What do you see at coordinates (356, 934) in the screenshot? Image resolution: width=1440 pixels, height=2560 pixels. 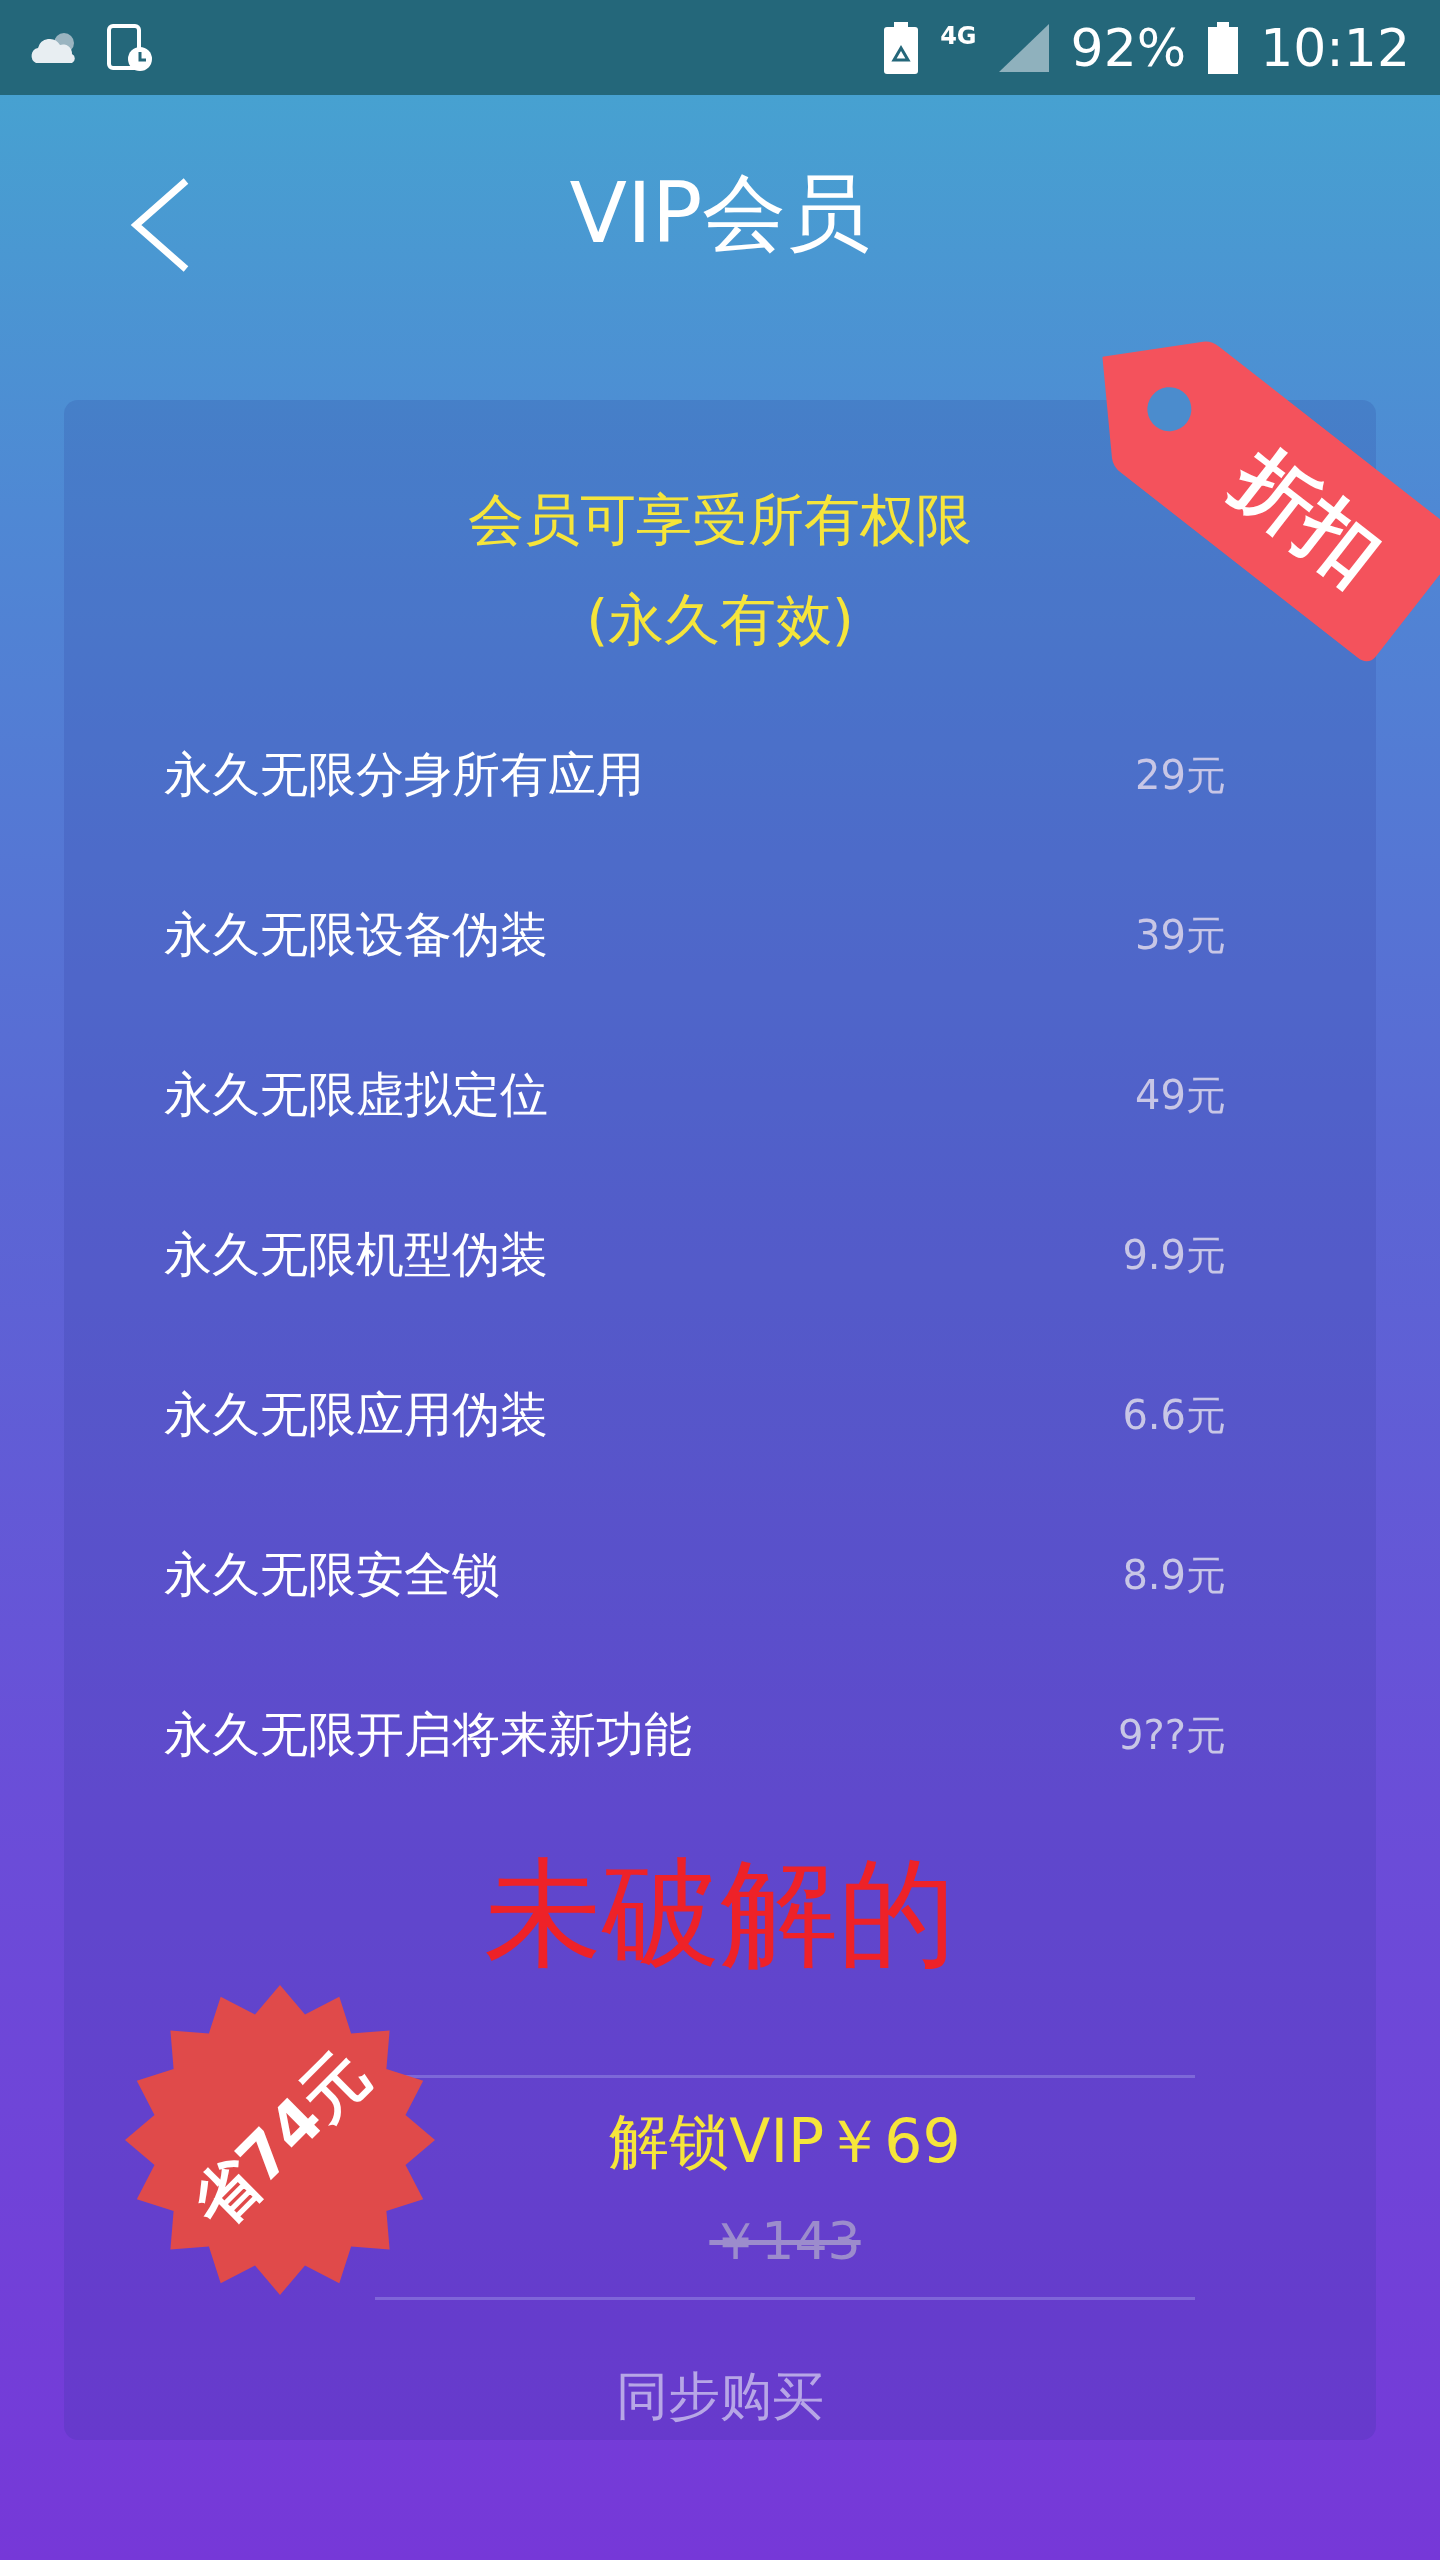 I see `feature-name: 永久无限设备伪装` at bounding box center [356, 934].